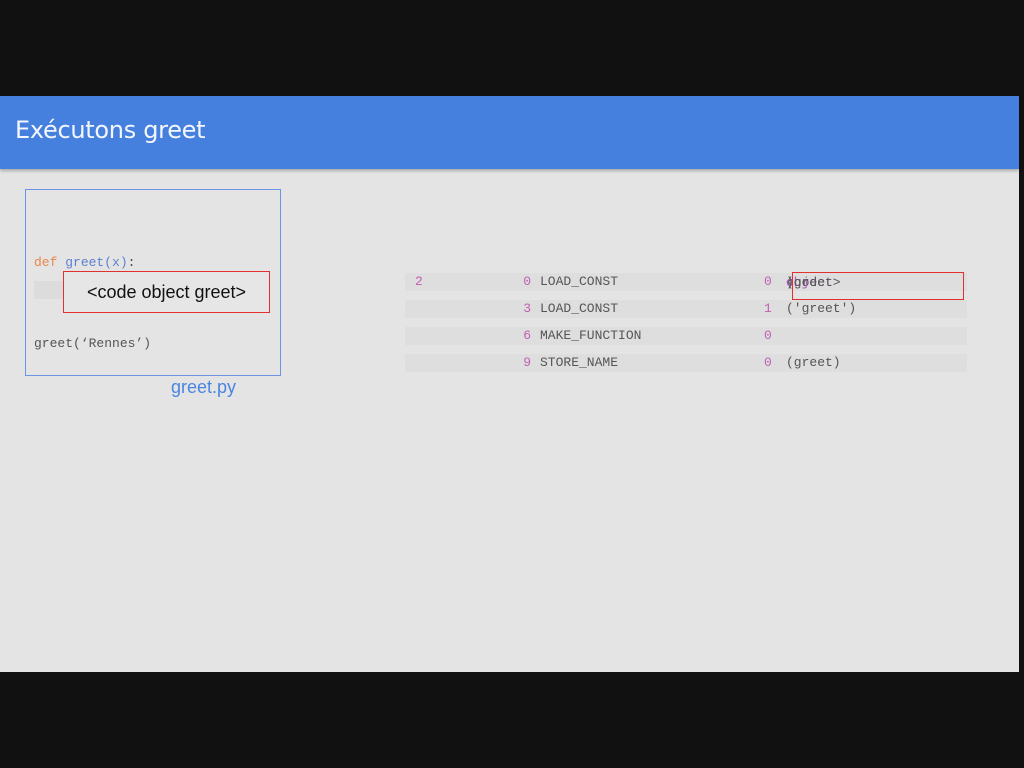  What do you see at coordinates (527, 281) in the screenshot?
I see `bytecode-offset: 0` at bounding box center [527, 281].